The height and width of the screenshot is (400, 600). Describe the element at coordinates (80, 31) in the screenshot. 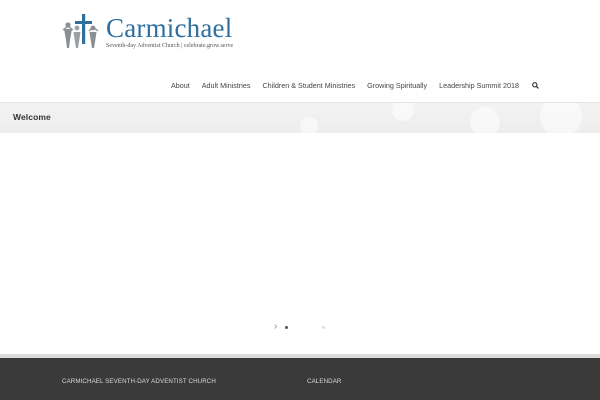

I see `logo-figures-icon` at that location.